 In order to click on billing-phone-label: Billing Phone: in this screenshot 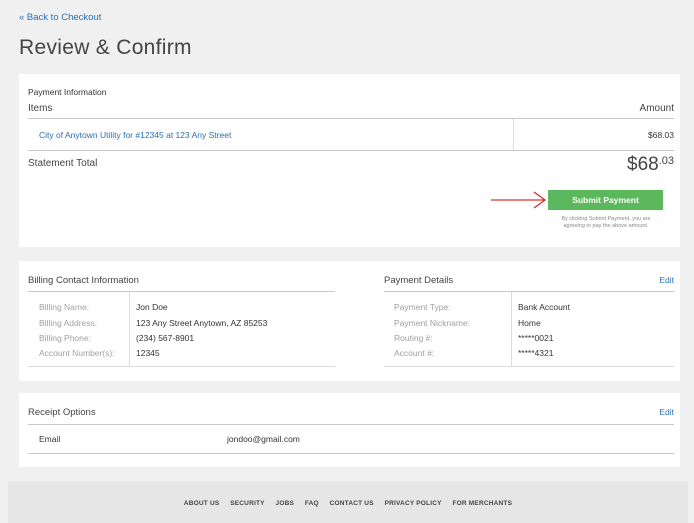, I will do `click(65, 338)`.